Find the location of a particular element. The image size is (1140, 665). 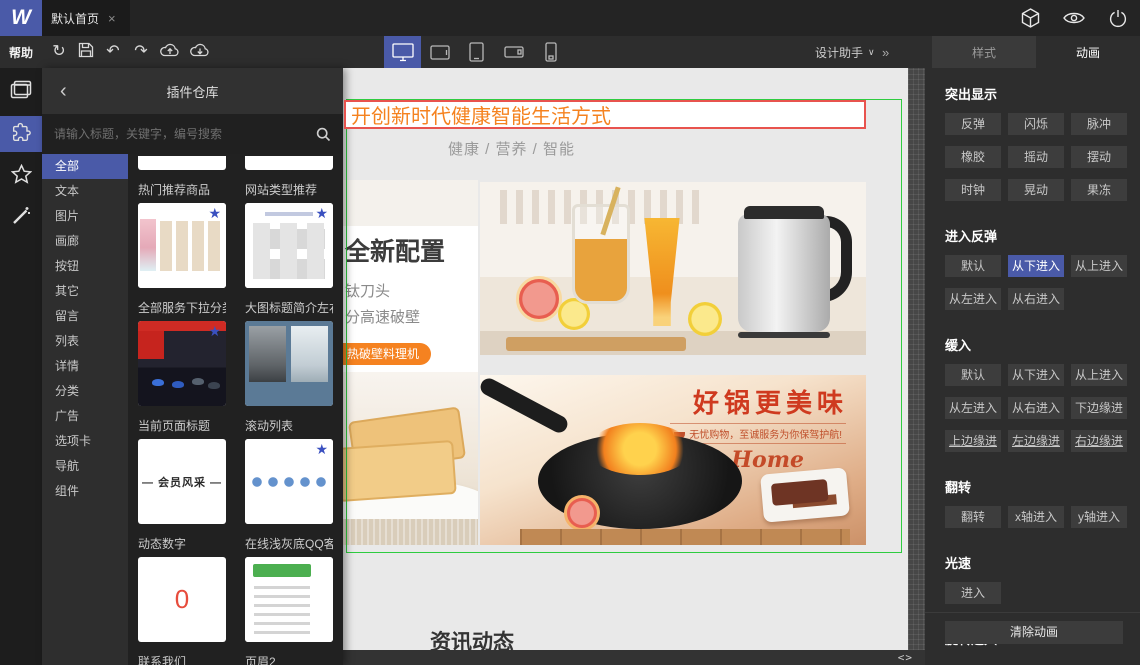

sidebar-tools-button is located at coordinates (21, 218).